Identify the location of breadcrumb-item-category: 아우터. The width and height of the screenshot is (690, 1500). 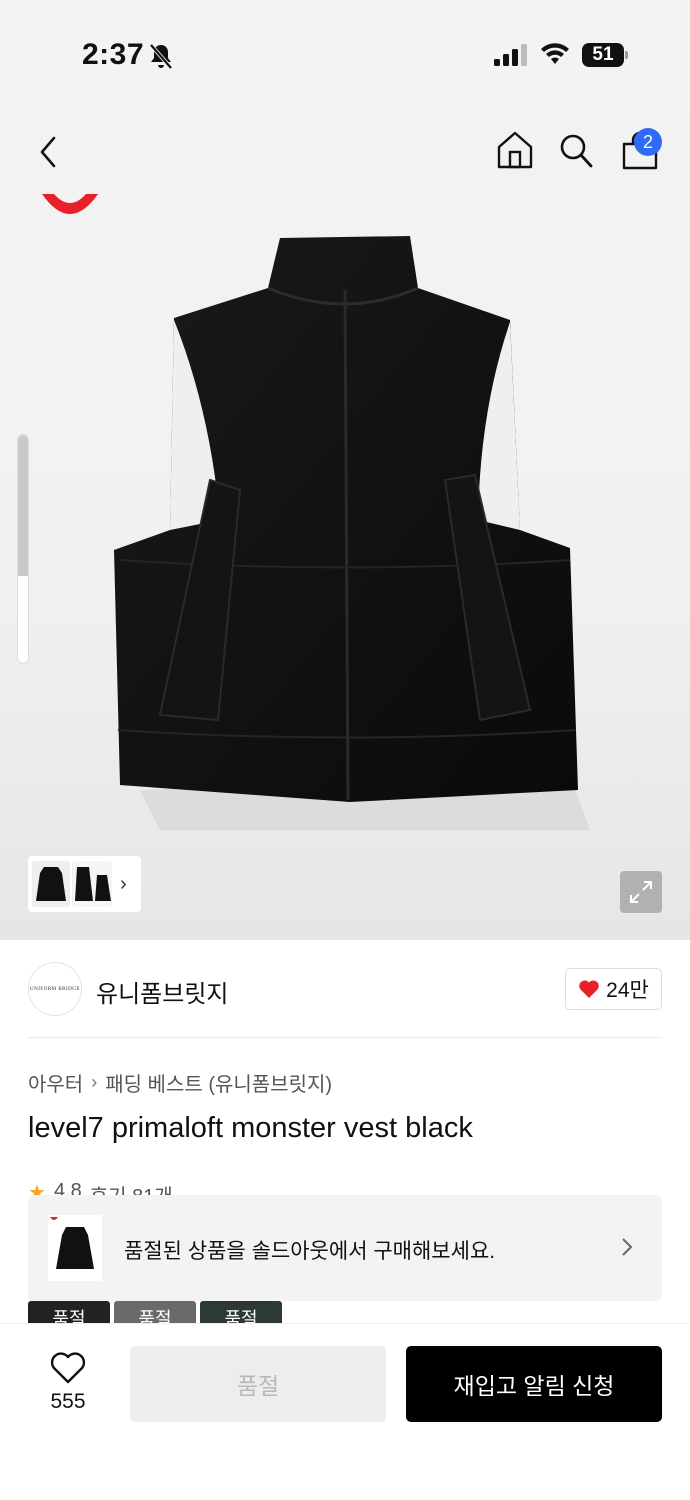
(55, 1082).